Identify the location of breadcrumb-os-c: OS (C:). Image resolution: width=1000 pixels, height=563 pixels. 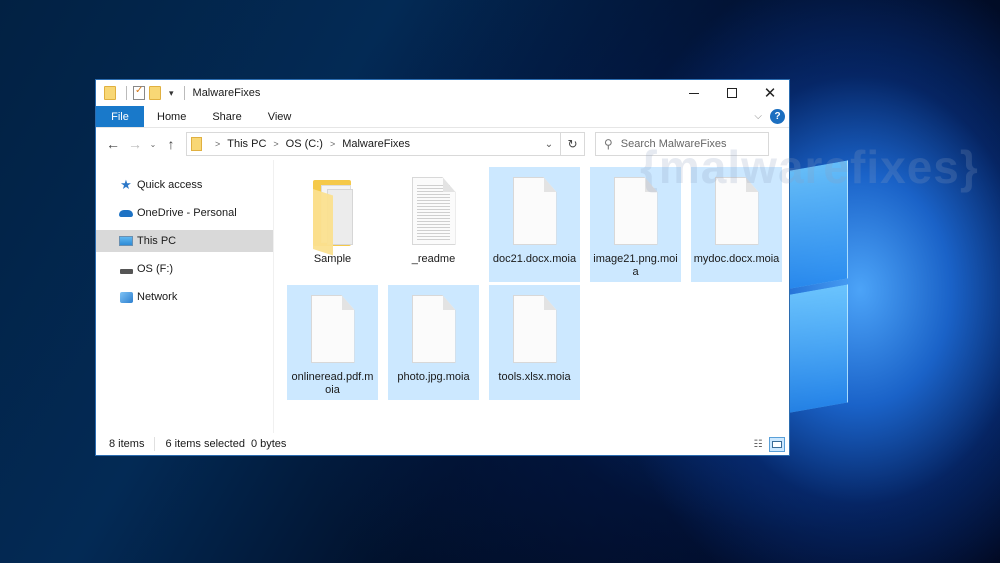
(304, 144).